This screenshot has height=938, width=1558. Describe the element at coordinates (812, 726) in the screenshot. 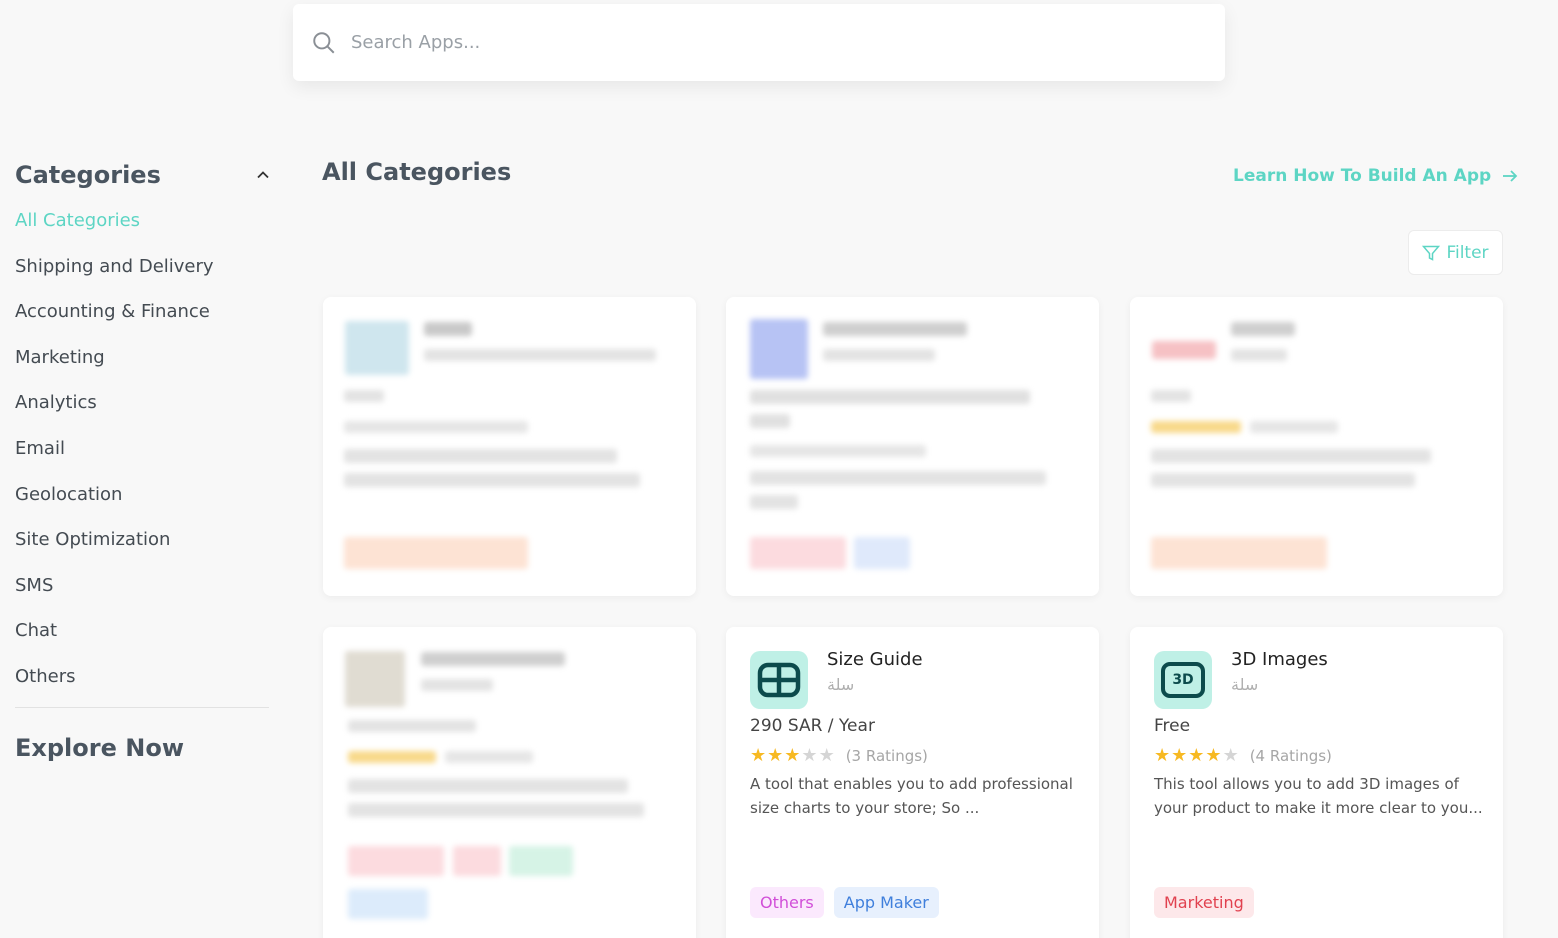

I see `app-price: 290 SAR / Year` at that location.